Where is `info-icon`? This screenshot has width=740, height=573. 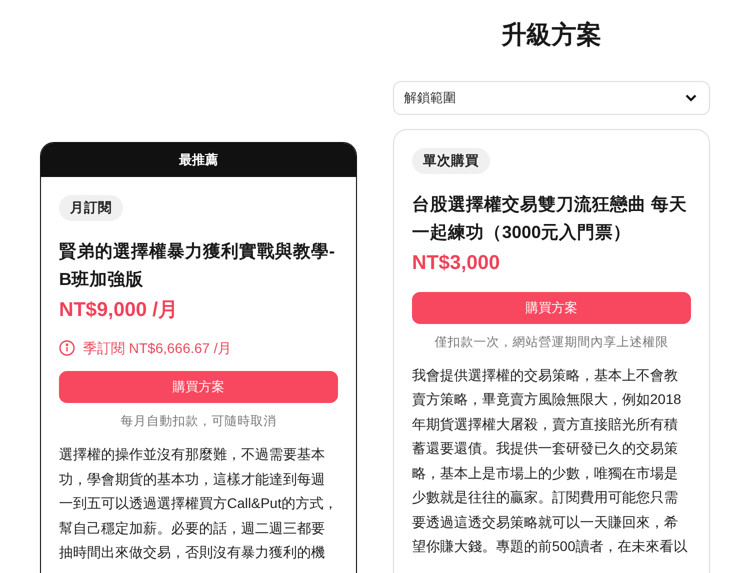 info-icon is located at coordinates (67, 348).